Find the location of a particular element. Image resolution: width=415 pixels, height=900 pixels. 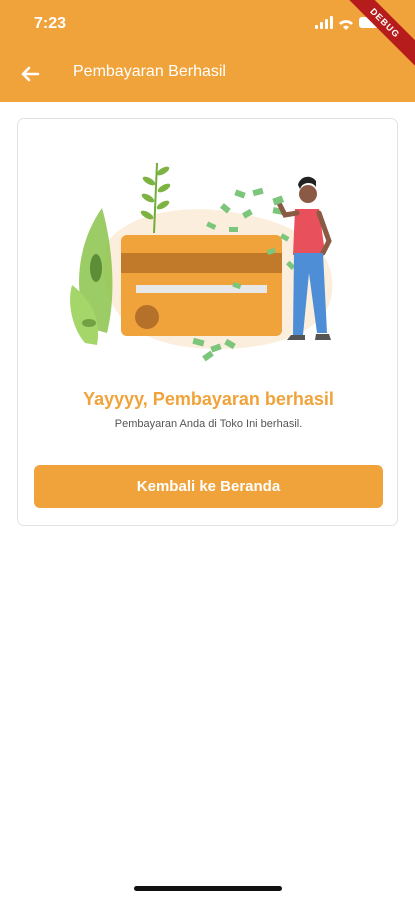

back-button is located at coordinates (30, 74).